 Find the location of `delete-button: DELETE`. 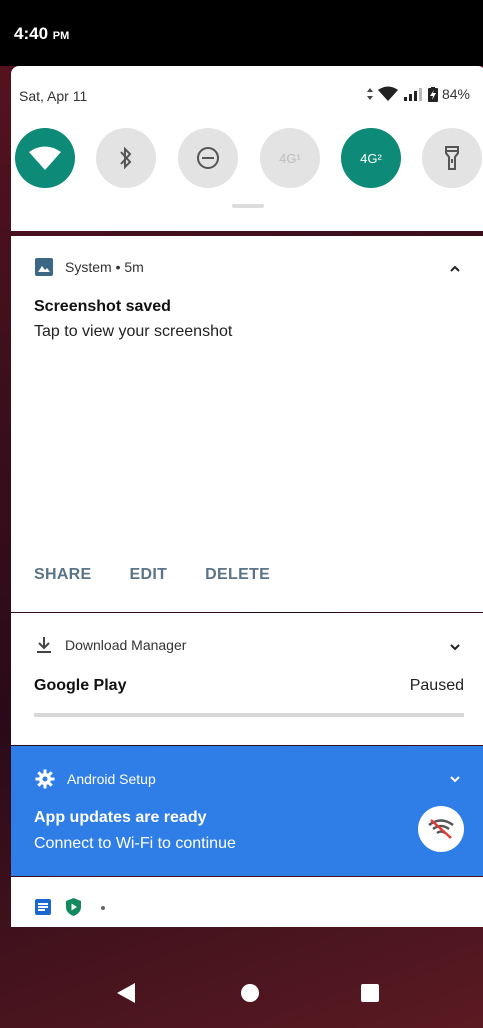

delete-button: DELETE is located at coordinates (237, 575).